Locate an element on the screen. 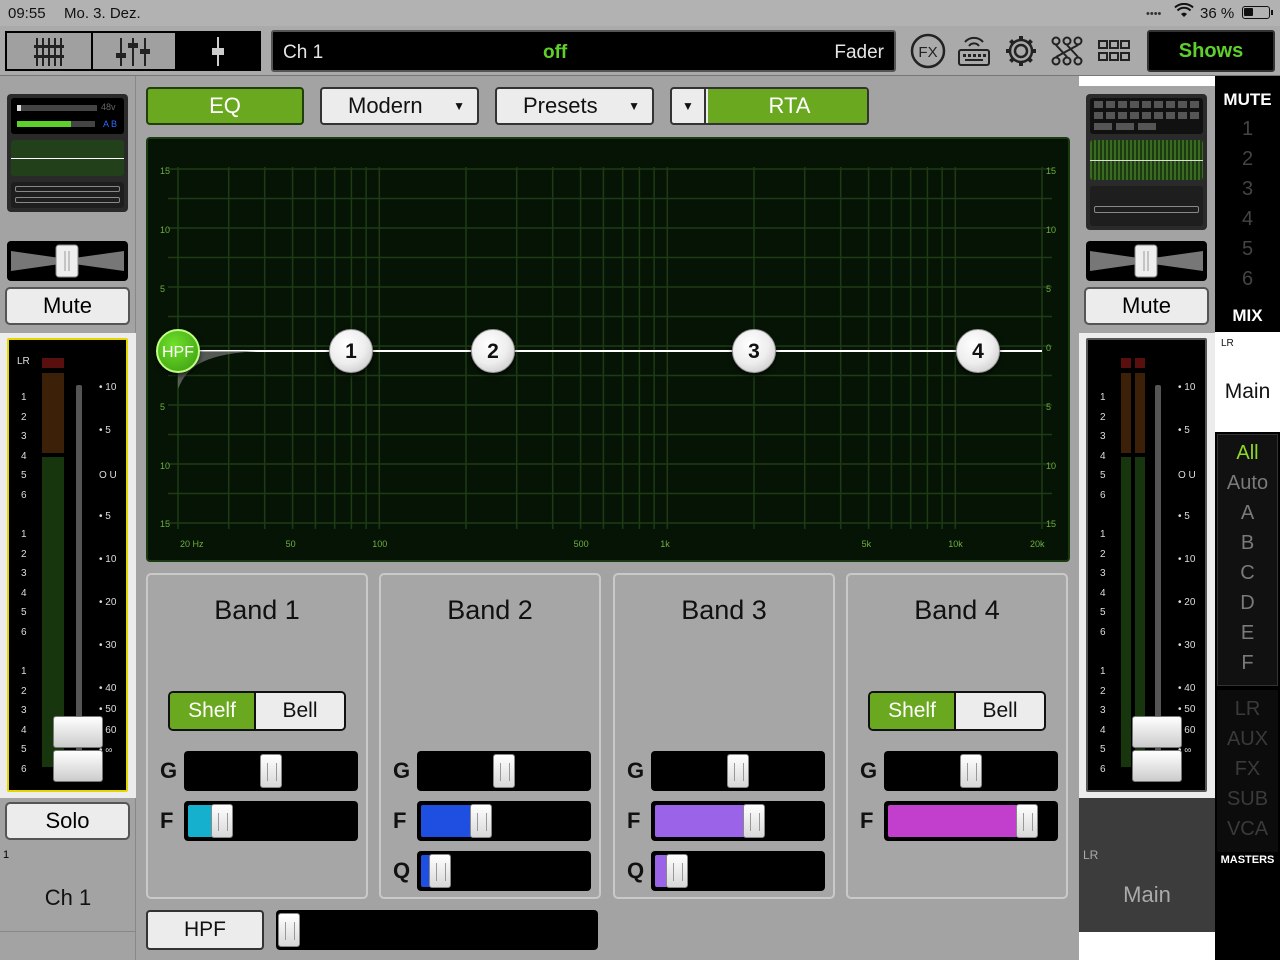 This screenshot has width=1280, height=960. hpf-toggle-button: HPF is located at coordinates (205, 930).